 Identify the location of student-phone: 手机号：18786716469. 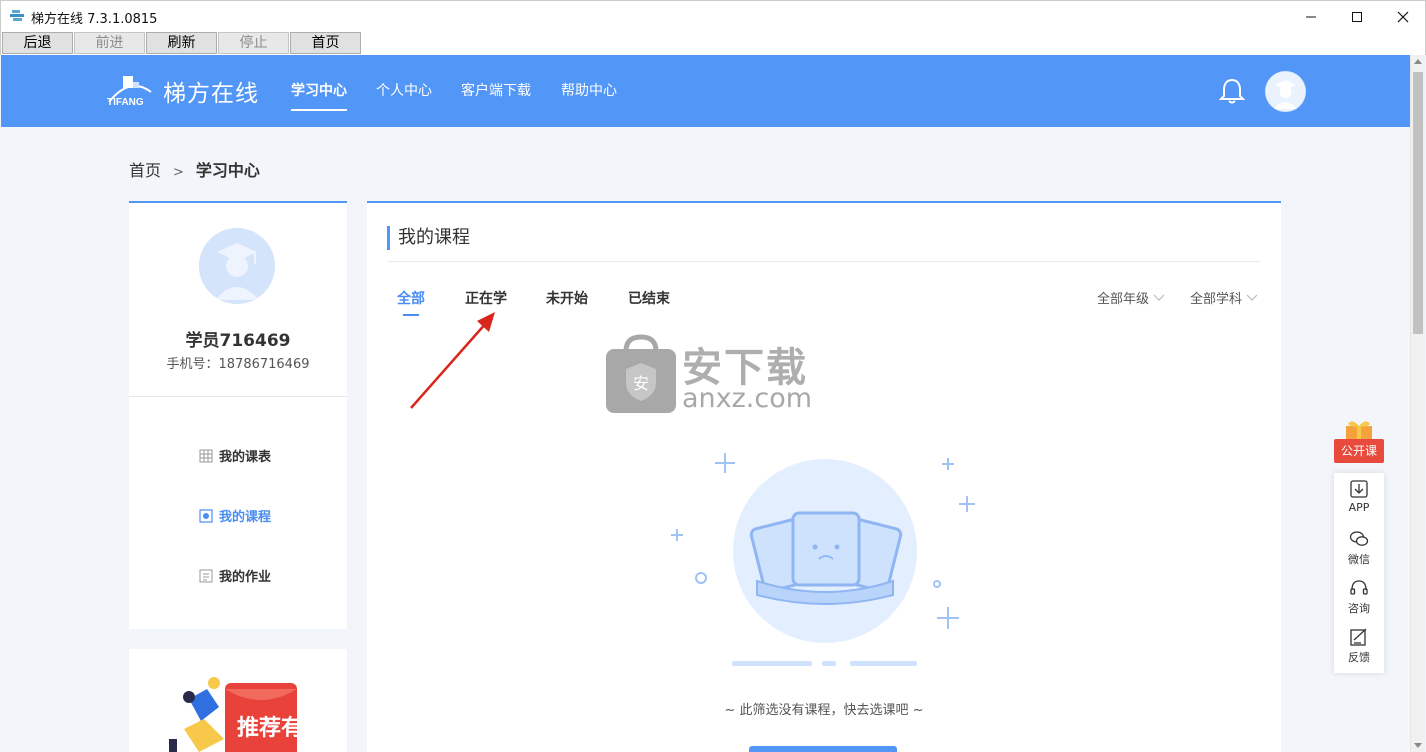
(238, 364).